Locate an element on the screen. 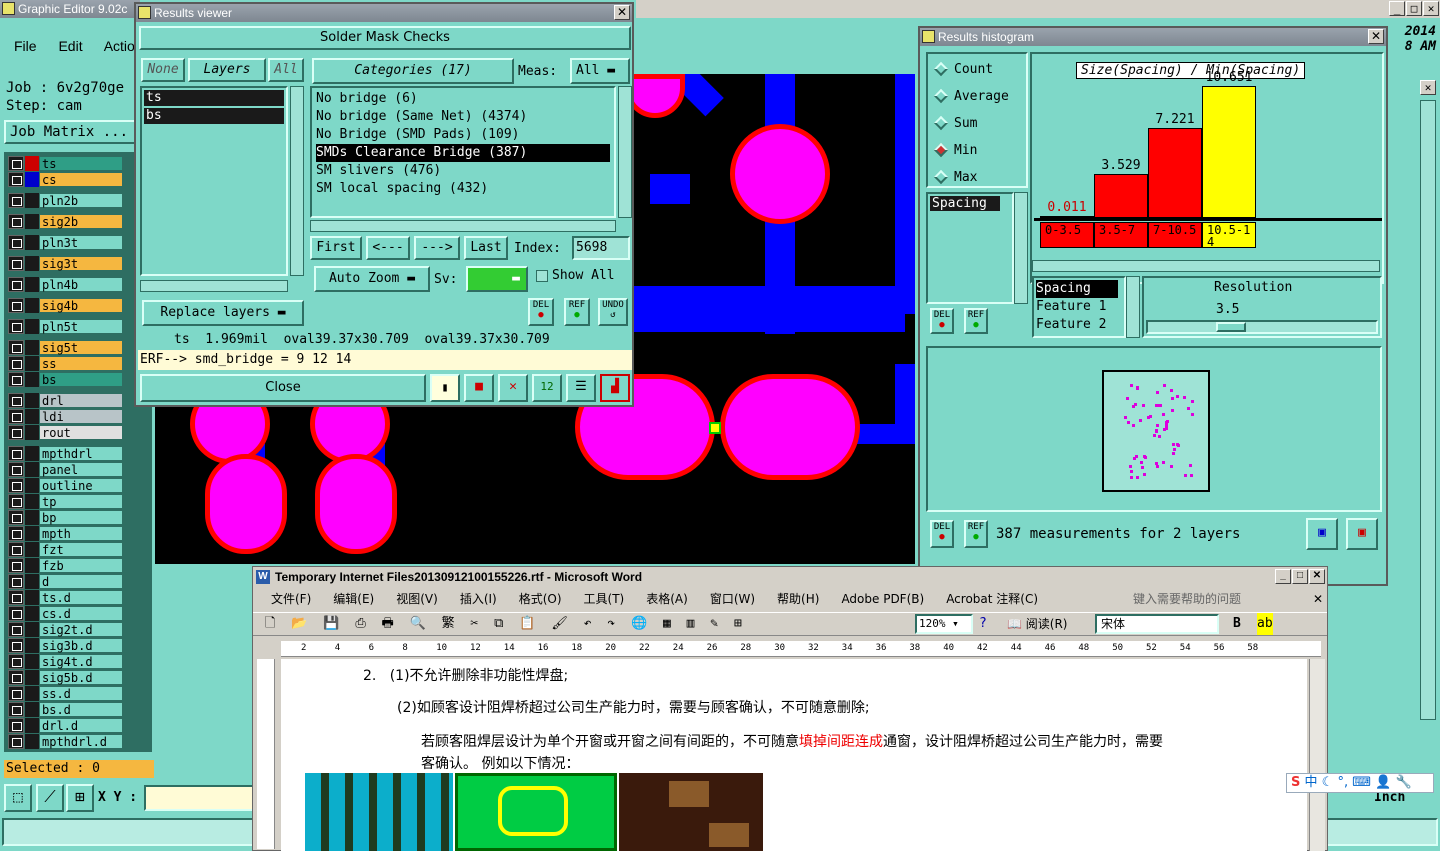  new-doc-icon: 🗋 is located at coordinates (270, 623).